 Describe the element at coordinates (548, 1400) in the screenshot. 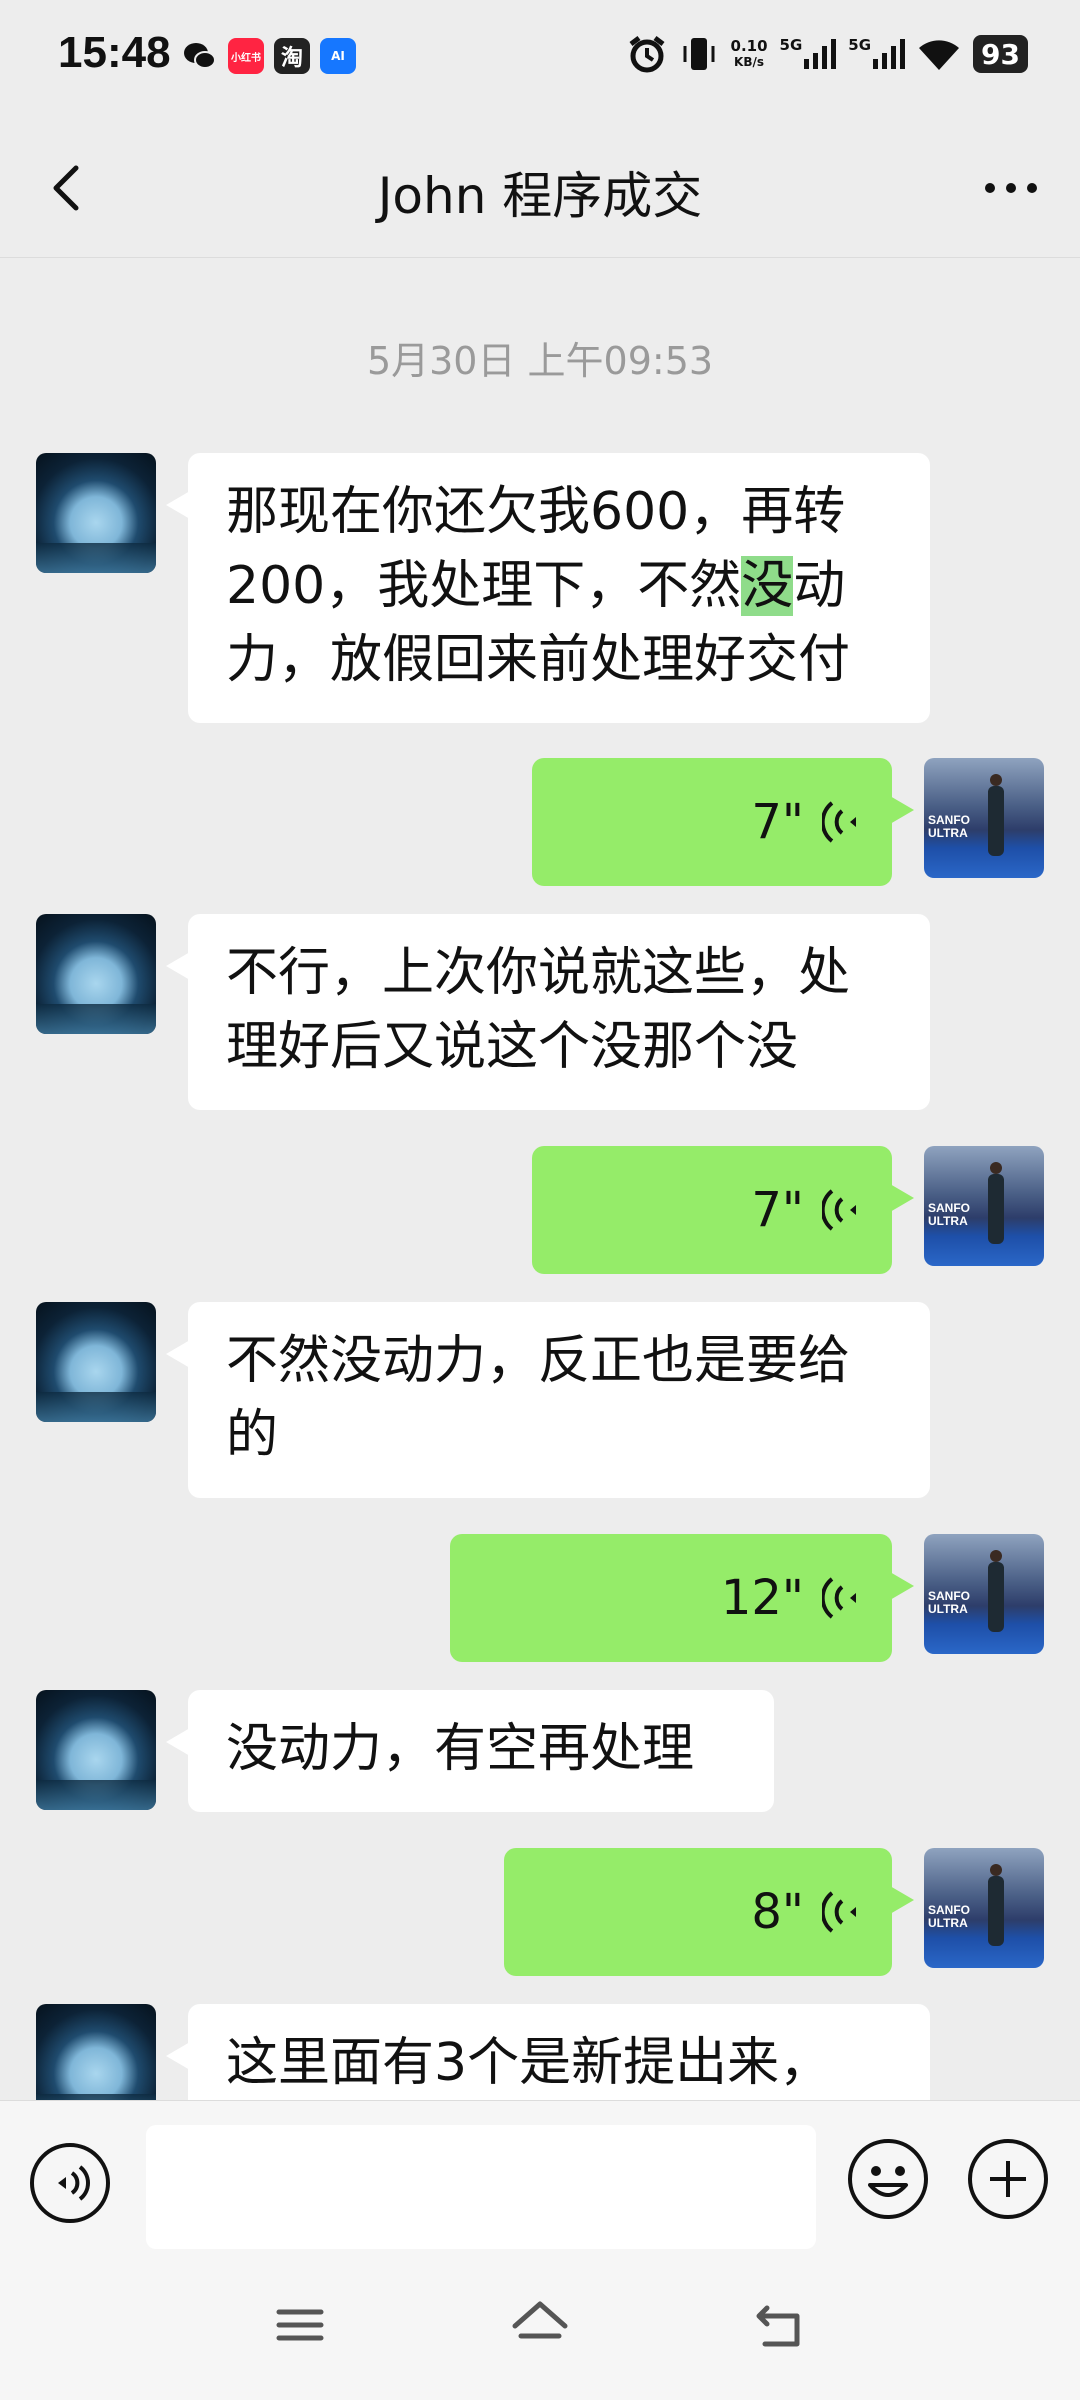

I see `message-bubble: 不然没动力，反正也是要给 的` at that location.